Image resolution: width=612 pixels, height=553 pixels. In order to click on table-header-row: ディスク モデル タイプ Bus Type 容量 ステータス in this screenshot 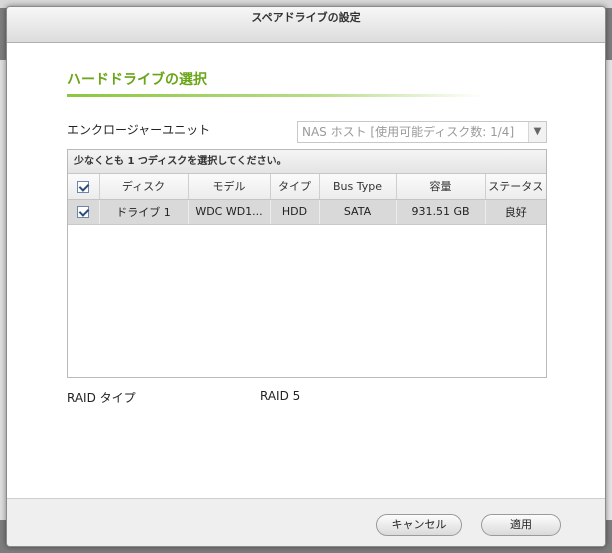, I will do `click(307, 187)`.